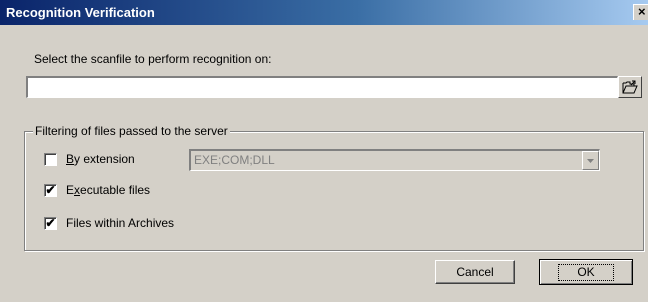  I want to click on executable-files-label: Executable files, so click(108, 190).